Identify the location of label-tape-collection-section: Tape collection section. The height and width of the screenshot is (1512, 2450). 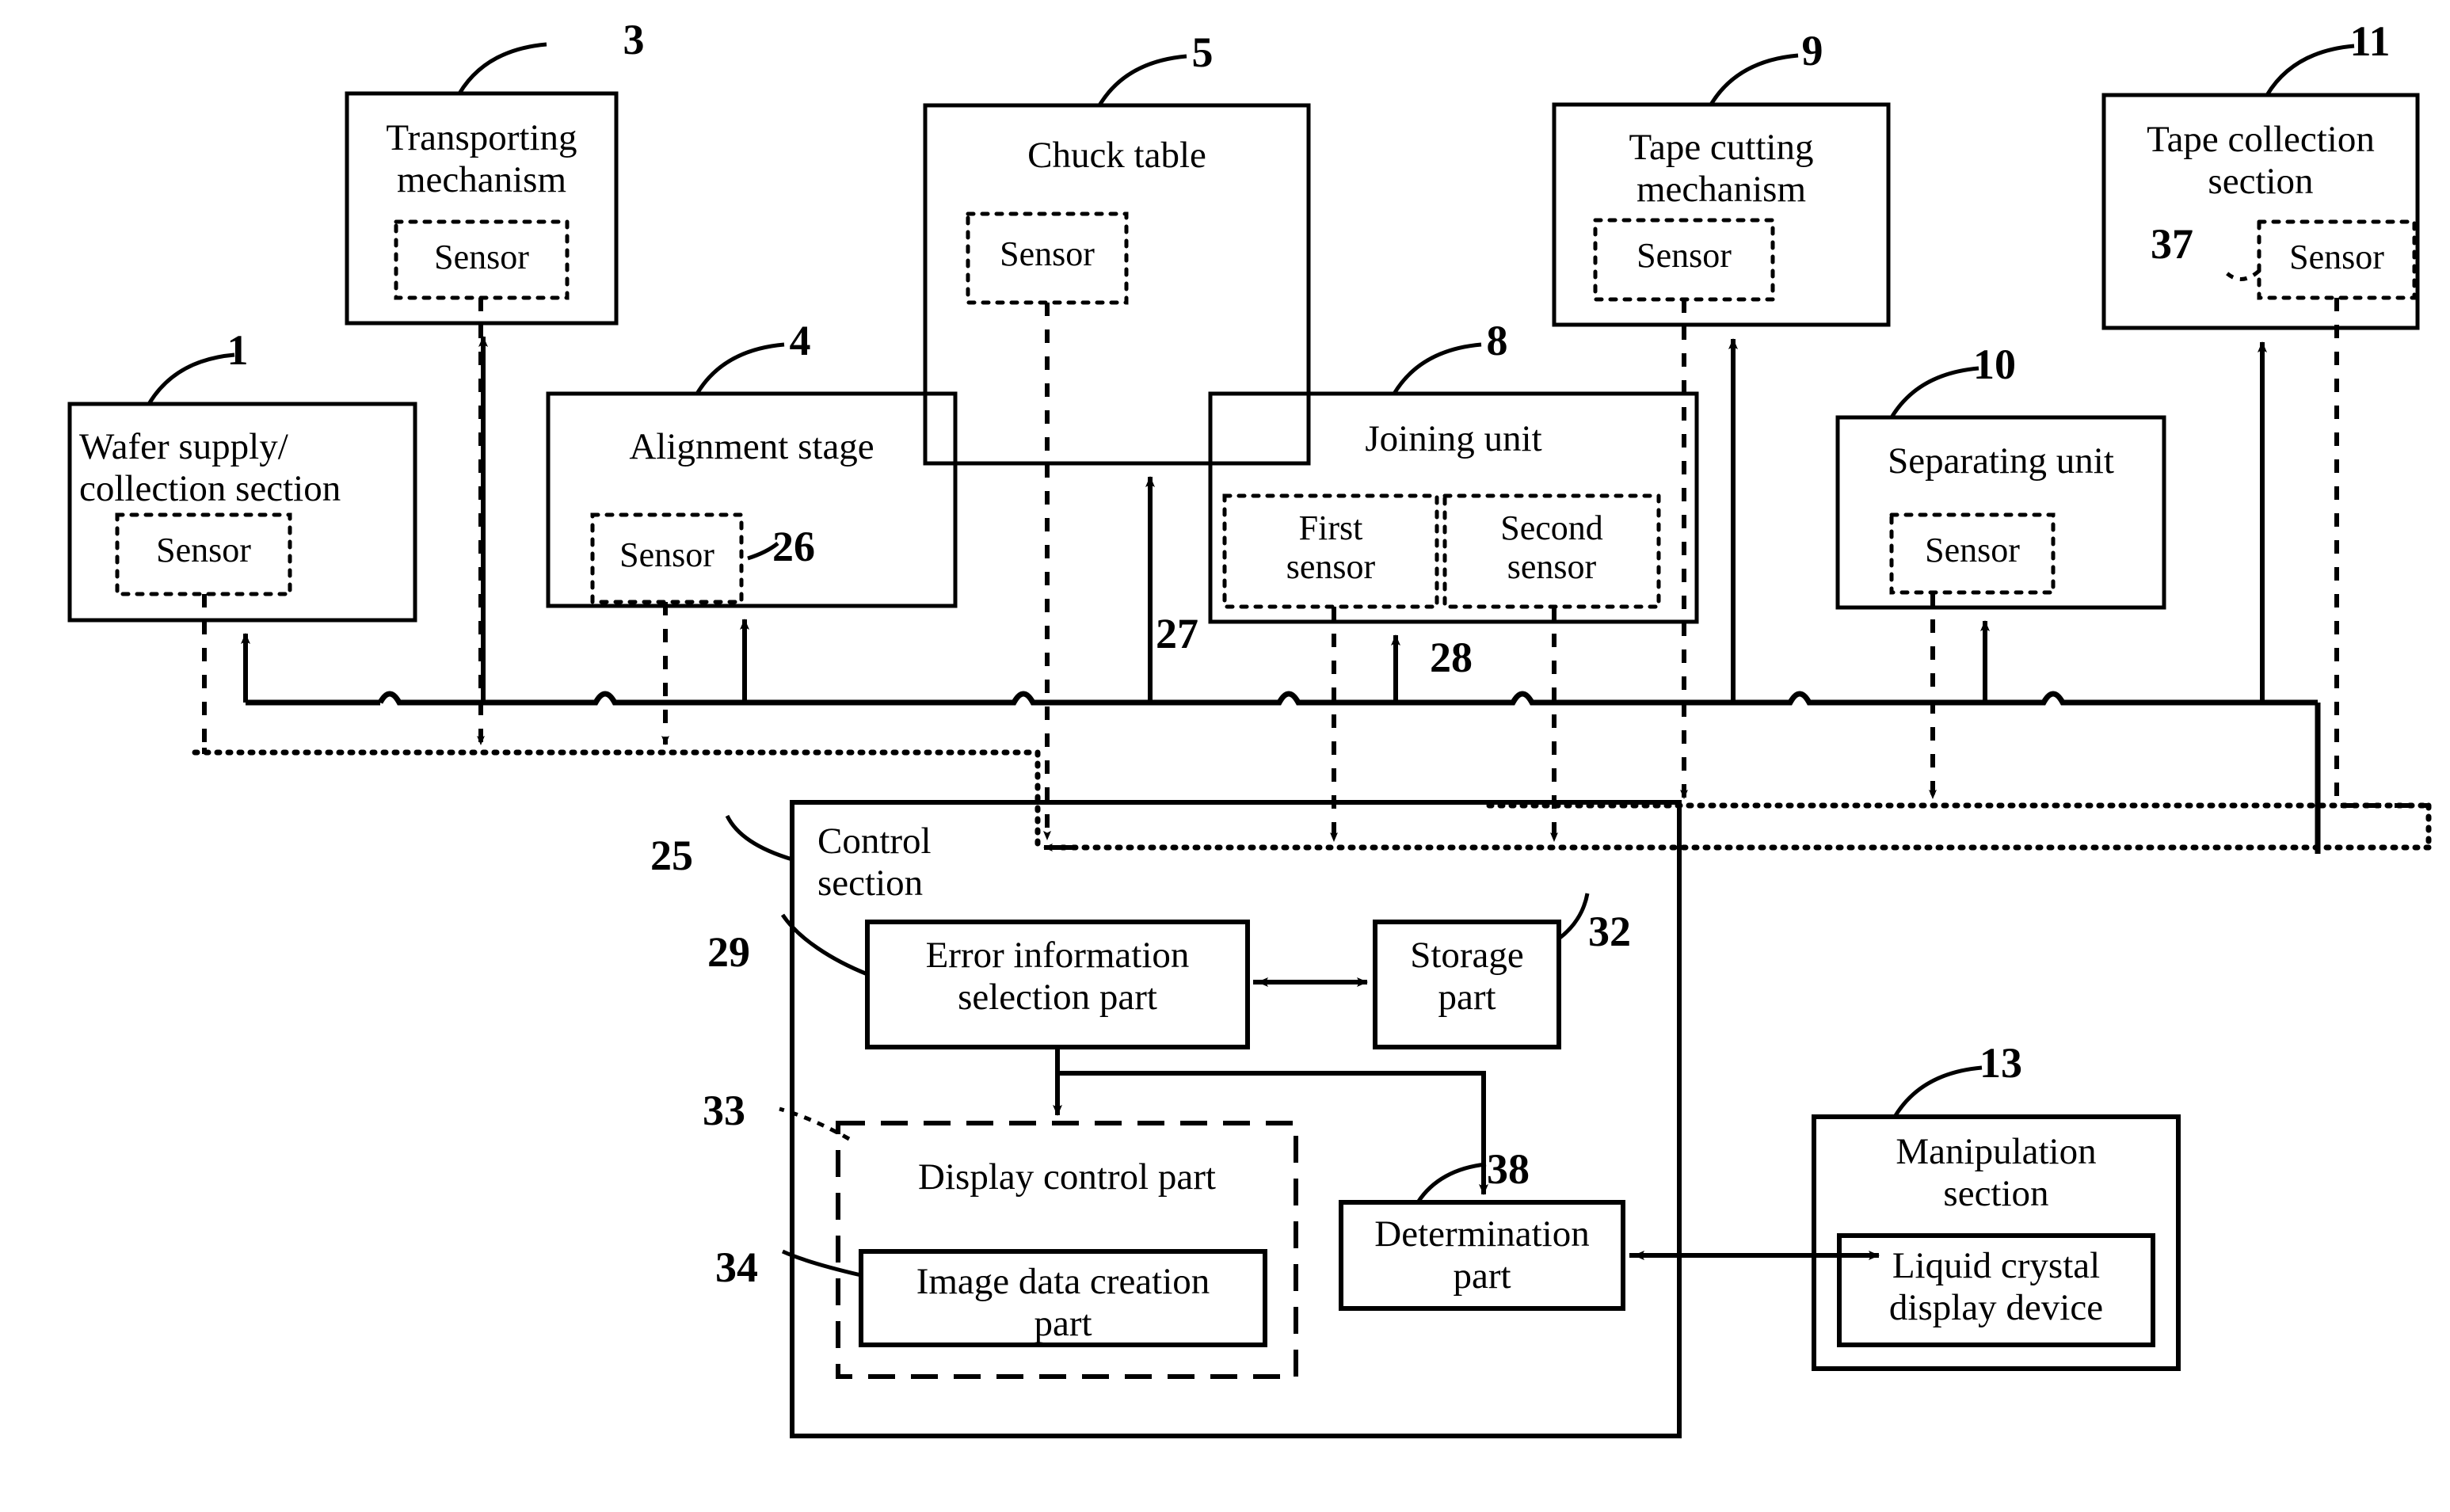
(2261, 160).